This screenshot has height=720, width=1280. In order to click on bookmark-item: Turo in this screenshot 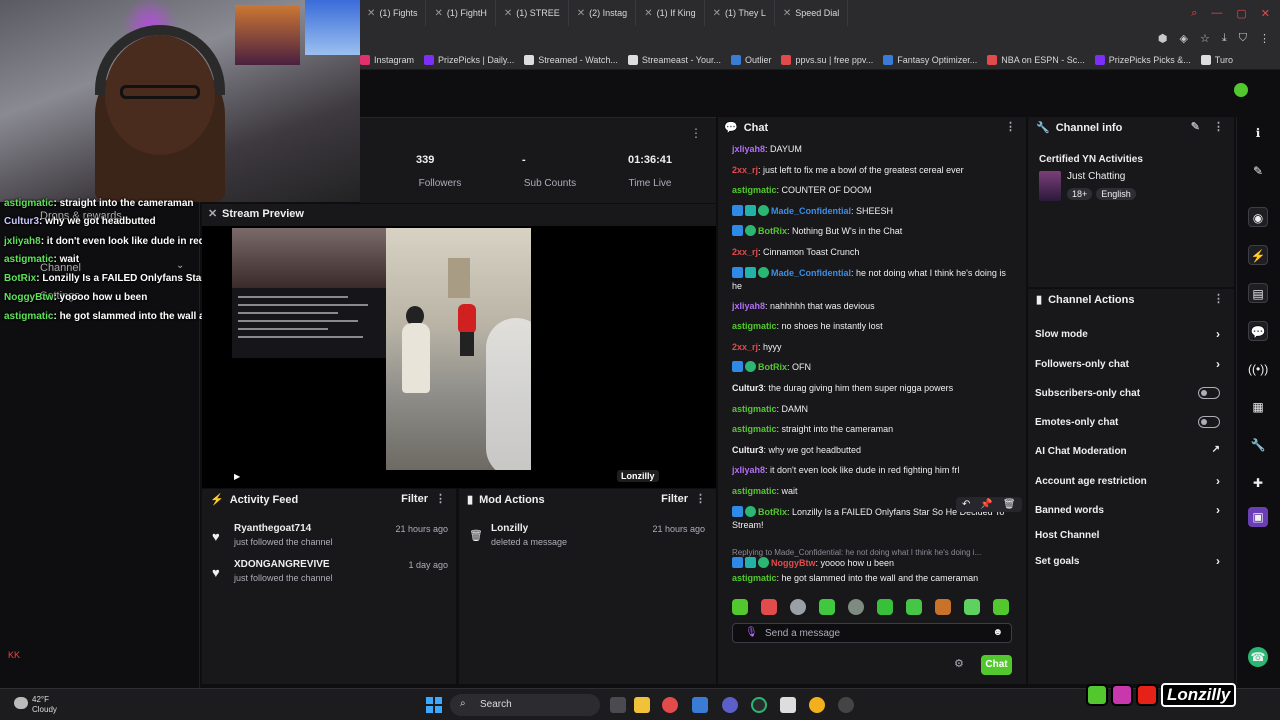, I will do `click(1216, 59)`.